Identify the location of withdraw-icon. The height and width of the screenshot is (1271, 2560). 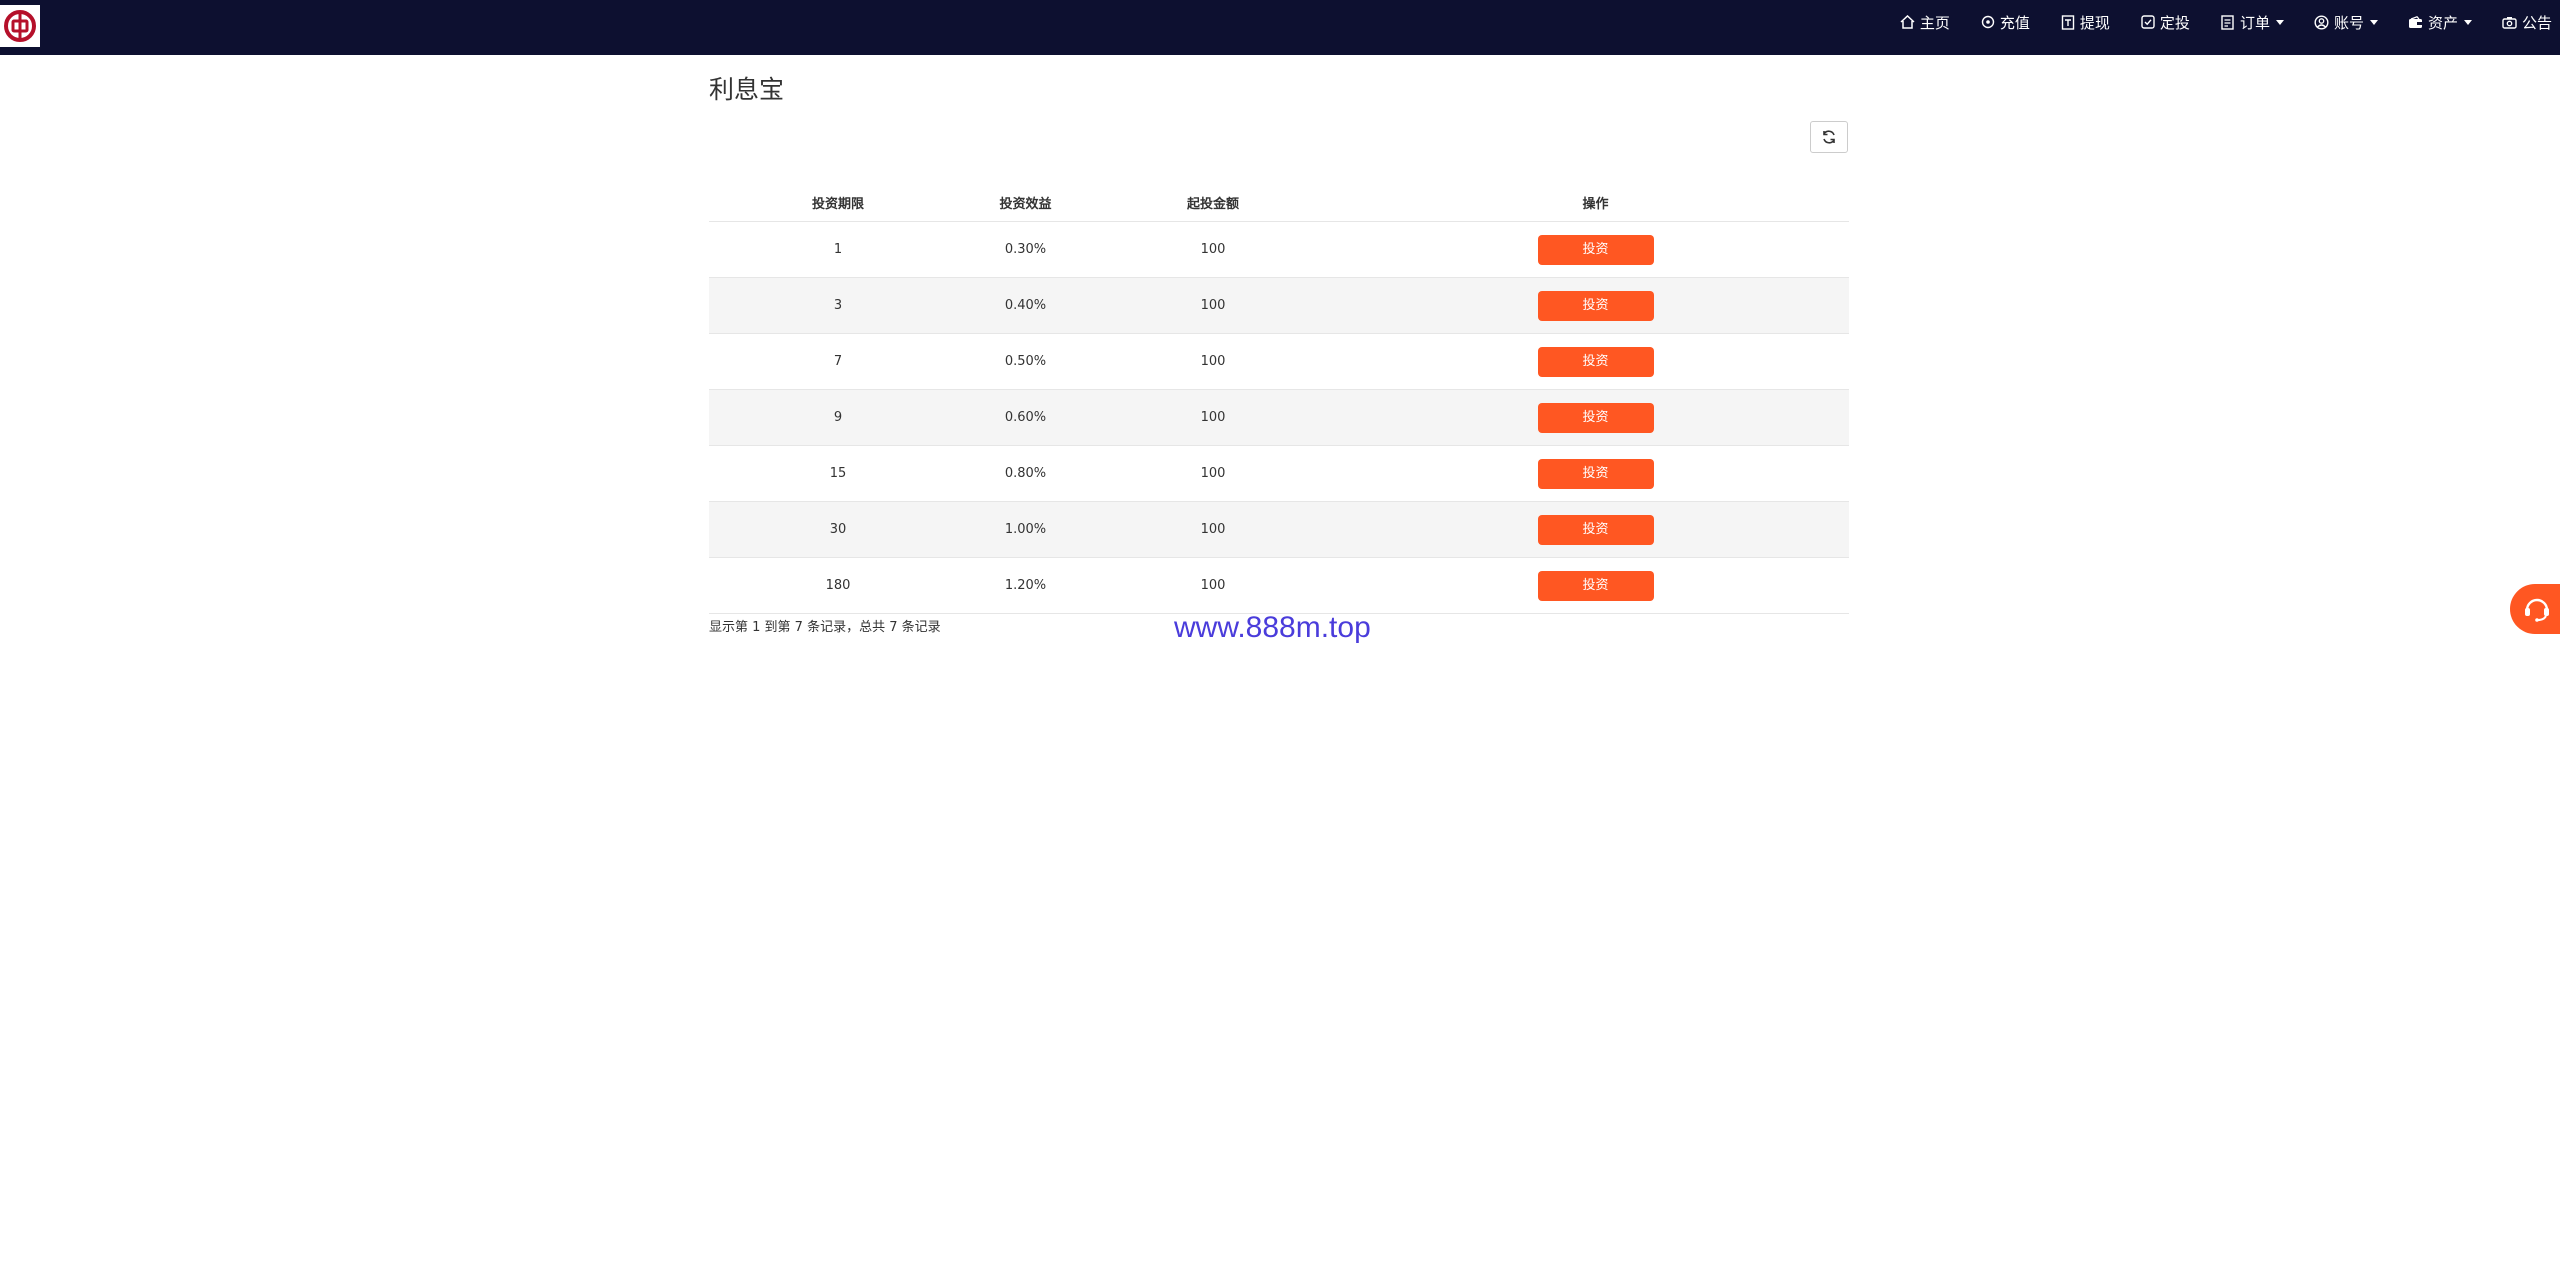
(2068, 22).